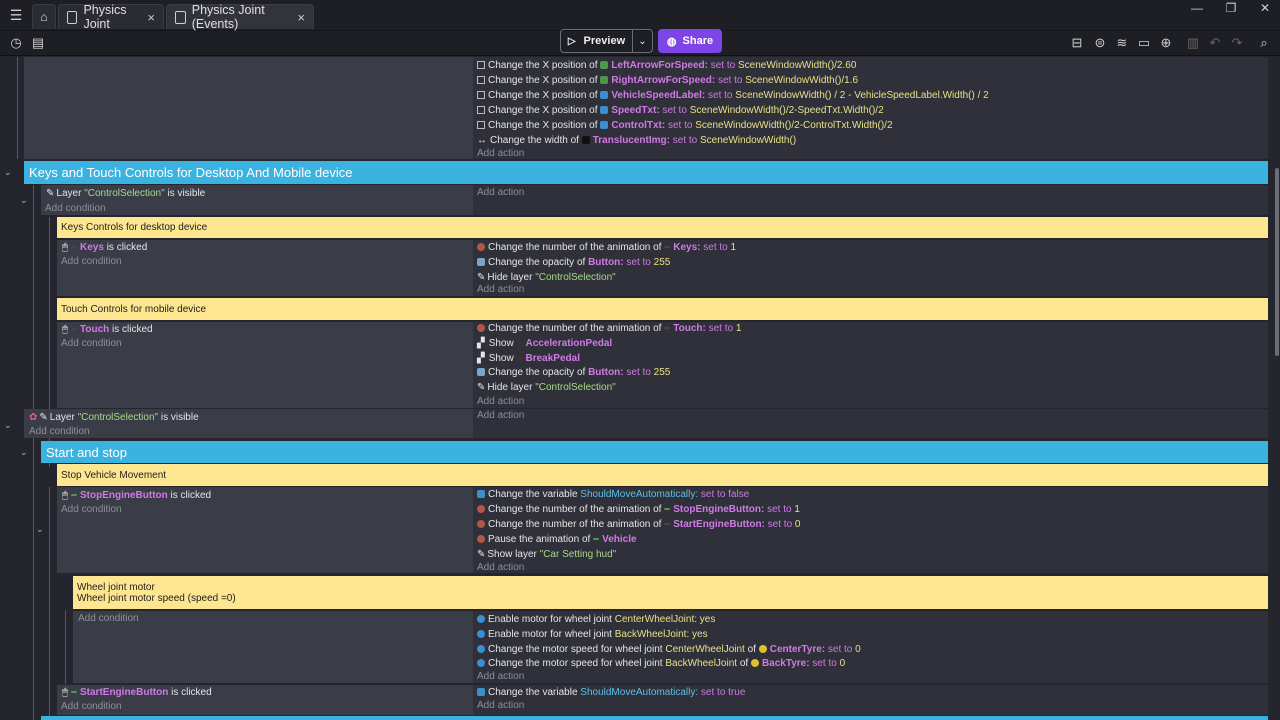 Image resolution: width=1280 pixels, height=720 pixels. What do you see at coordinates (858, 649) in the screenshot?
I see `action-value: 0` at bounding box center [858, 649].